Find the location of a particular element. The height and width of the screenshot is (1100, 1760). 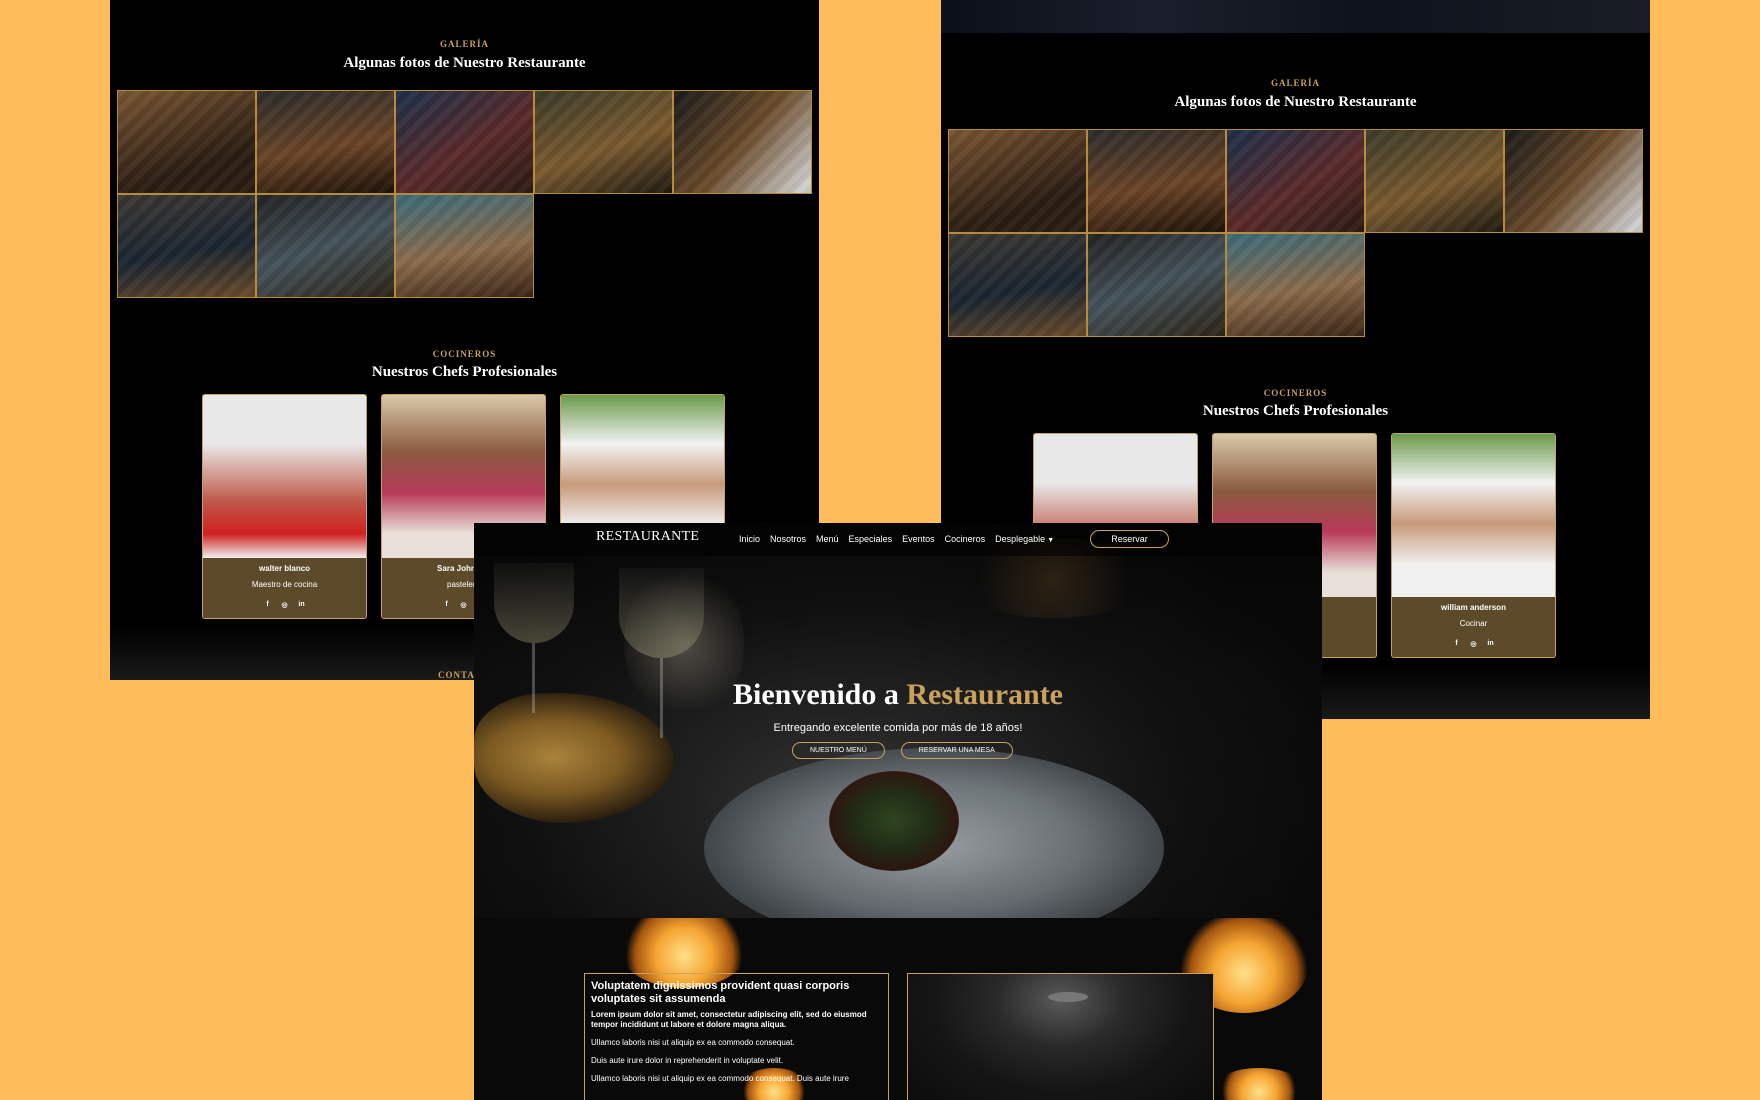

header-strip is located at coordinates (1295, 16).